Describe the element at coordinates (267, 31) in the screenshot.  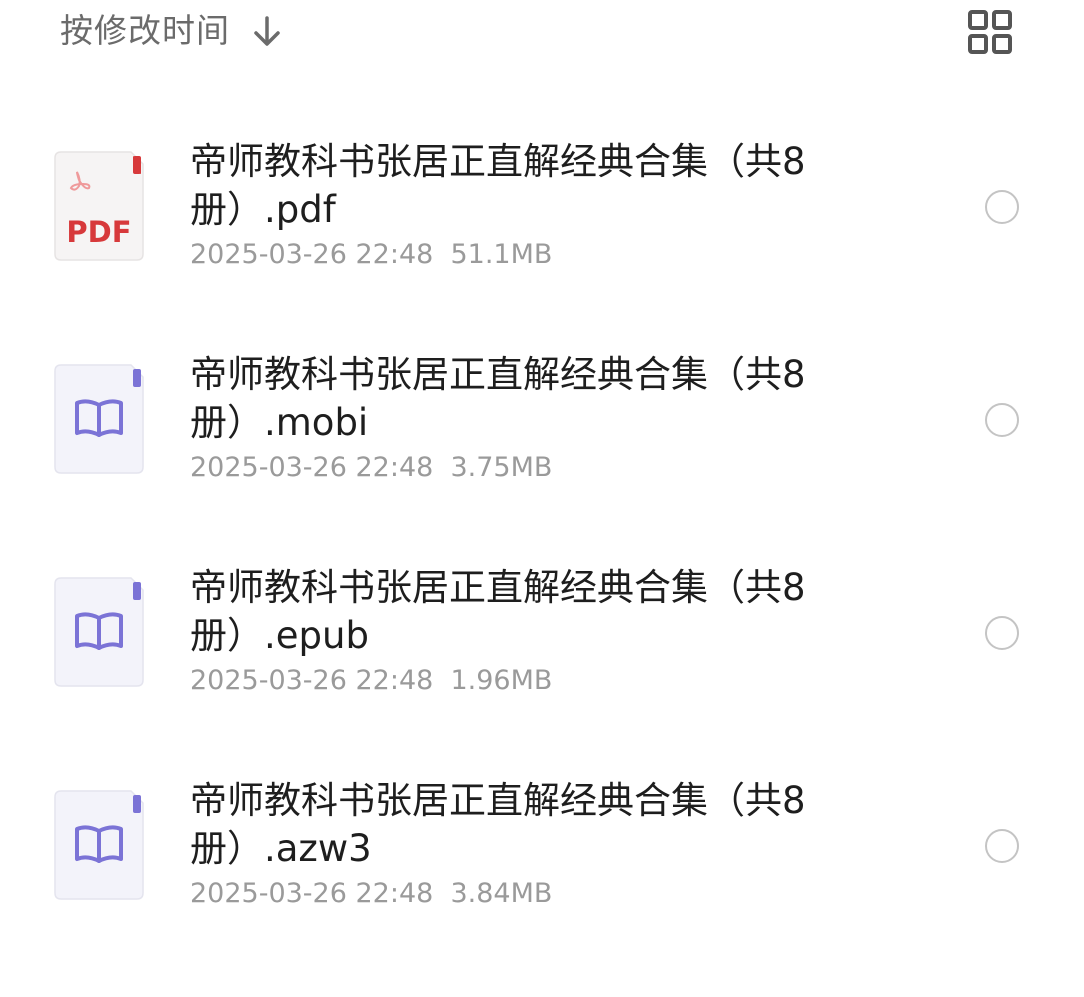
I see `arrow-down-icon` at that location.